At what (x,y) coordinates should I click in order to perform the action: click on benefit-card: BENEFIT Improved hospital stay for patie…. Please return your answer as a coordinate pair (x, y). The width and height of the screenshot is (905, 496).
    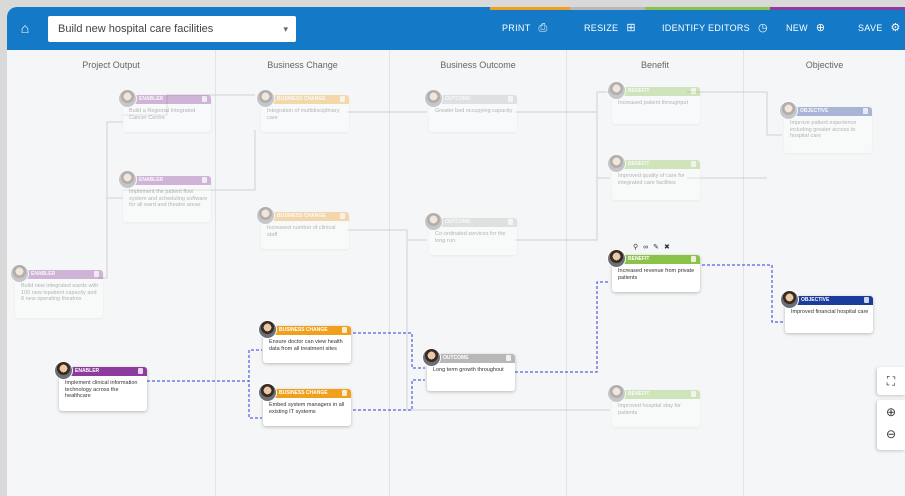
    Looking at the image, I should click on (653, 405).